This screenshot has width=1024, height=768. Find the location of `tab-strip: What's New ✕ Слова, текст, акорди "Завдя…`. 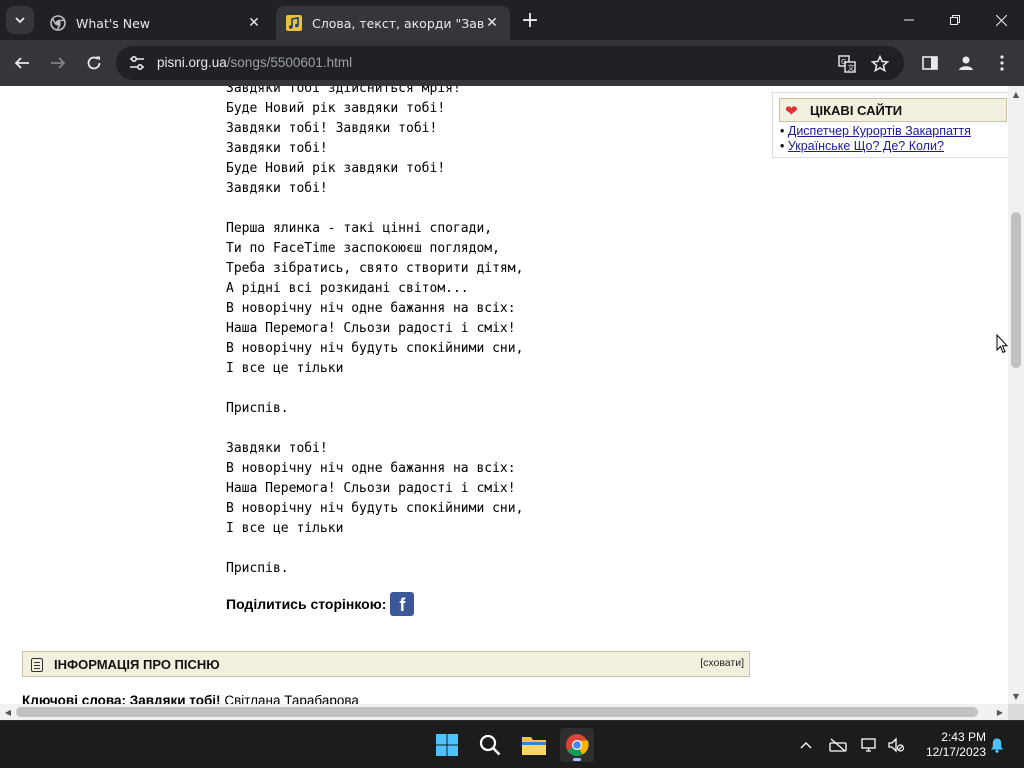

tab-strip: What's New ✕ Слова, текст, акорди "Завдя… is located at coordinates (512, 20).